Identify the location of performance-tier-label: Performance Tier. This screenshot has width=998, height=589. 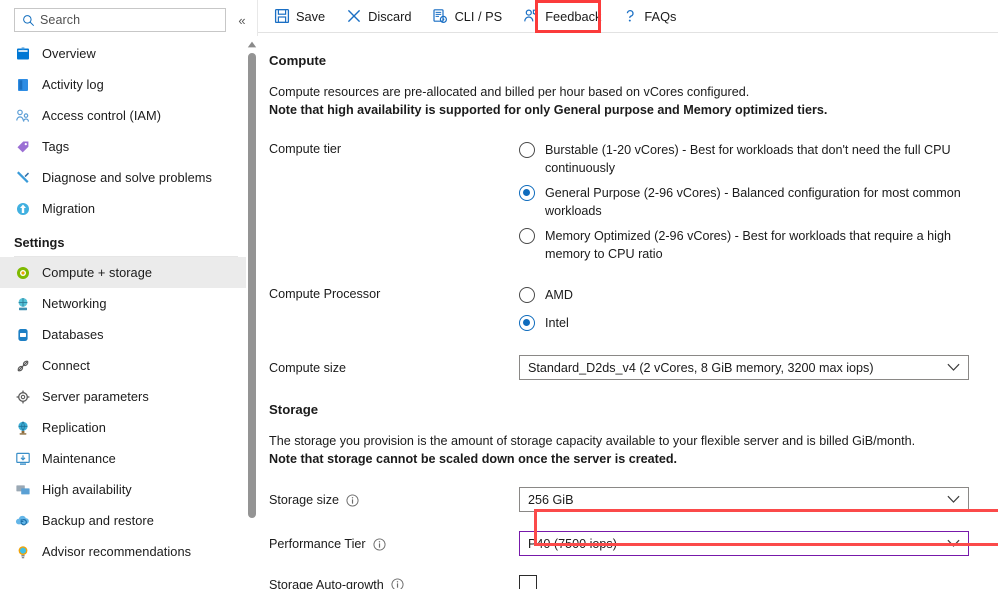
(394, 543).